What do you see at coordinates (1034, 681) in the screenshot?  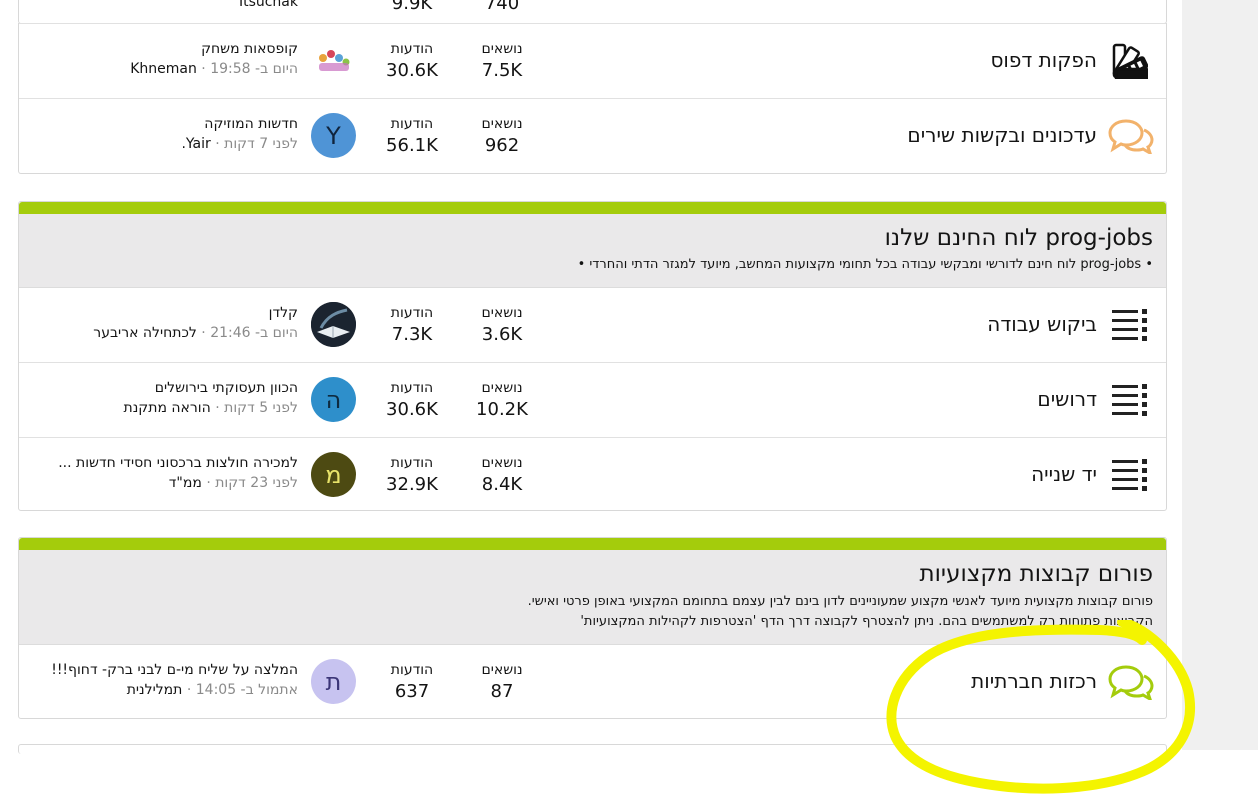 I see `node-title-link: רכזות חברתיות` at bounding box center [1034, 681].